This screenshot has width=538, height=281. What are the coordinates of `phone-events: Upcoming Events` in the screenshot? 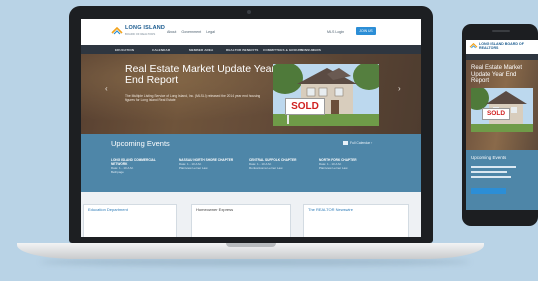 It's located at (502, 180).